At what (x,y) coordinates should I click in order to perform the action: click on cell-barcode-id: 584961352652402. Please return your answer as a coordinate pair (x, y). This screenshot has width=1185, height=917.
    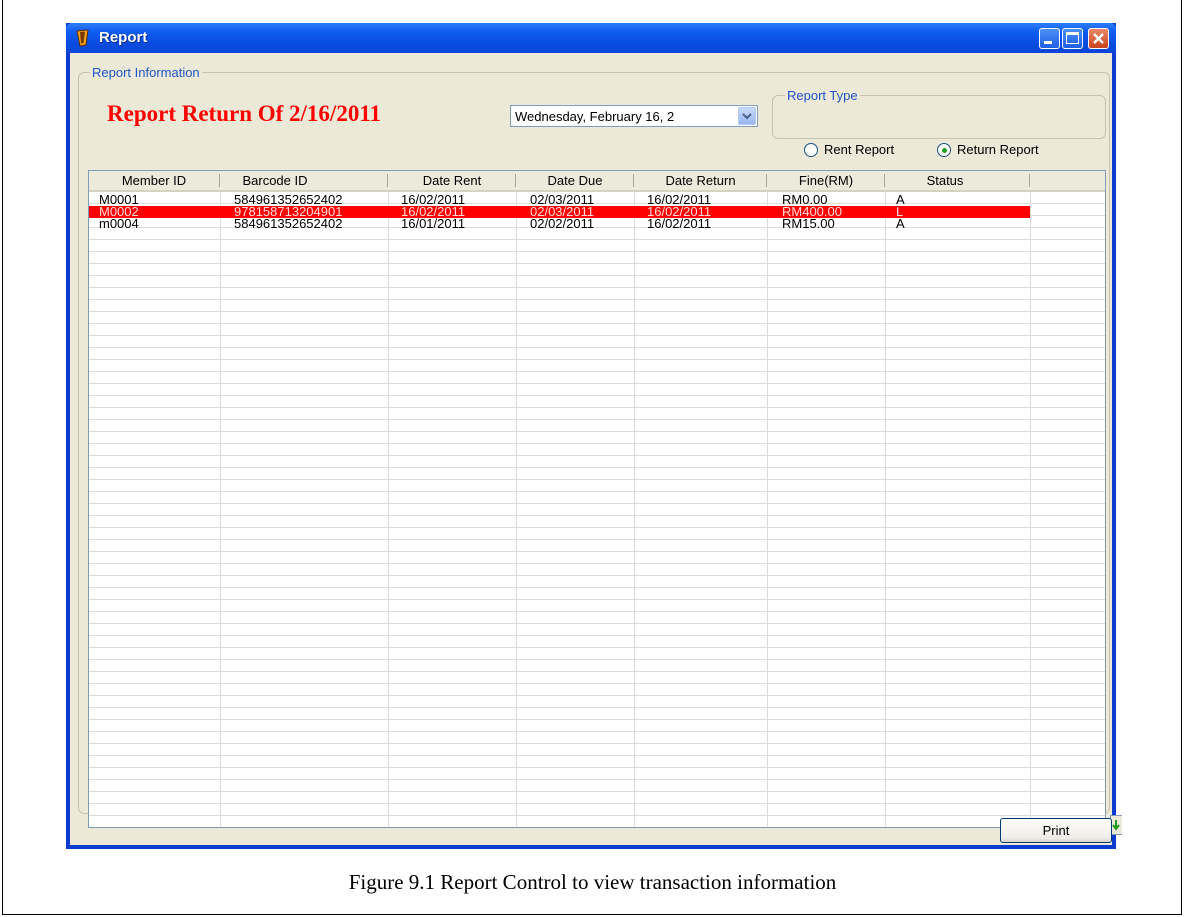
    Looking at the image, I should click on (288, 223).